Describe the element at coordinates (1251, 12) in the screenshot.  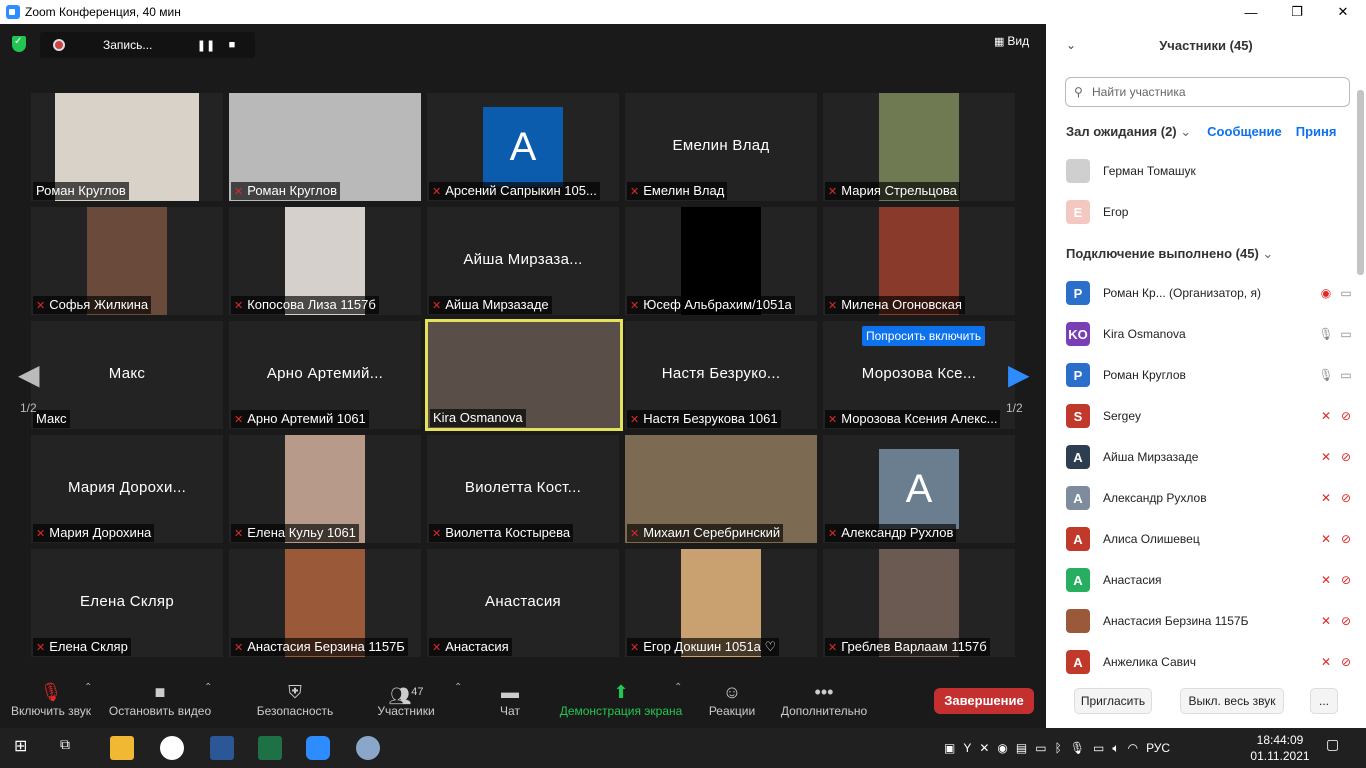
I see `minimize-button: —` at that location.